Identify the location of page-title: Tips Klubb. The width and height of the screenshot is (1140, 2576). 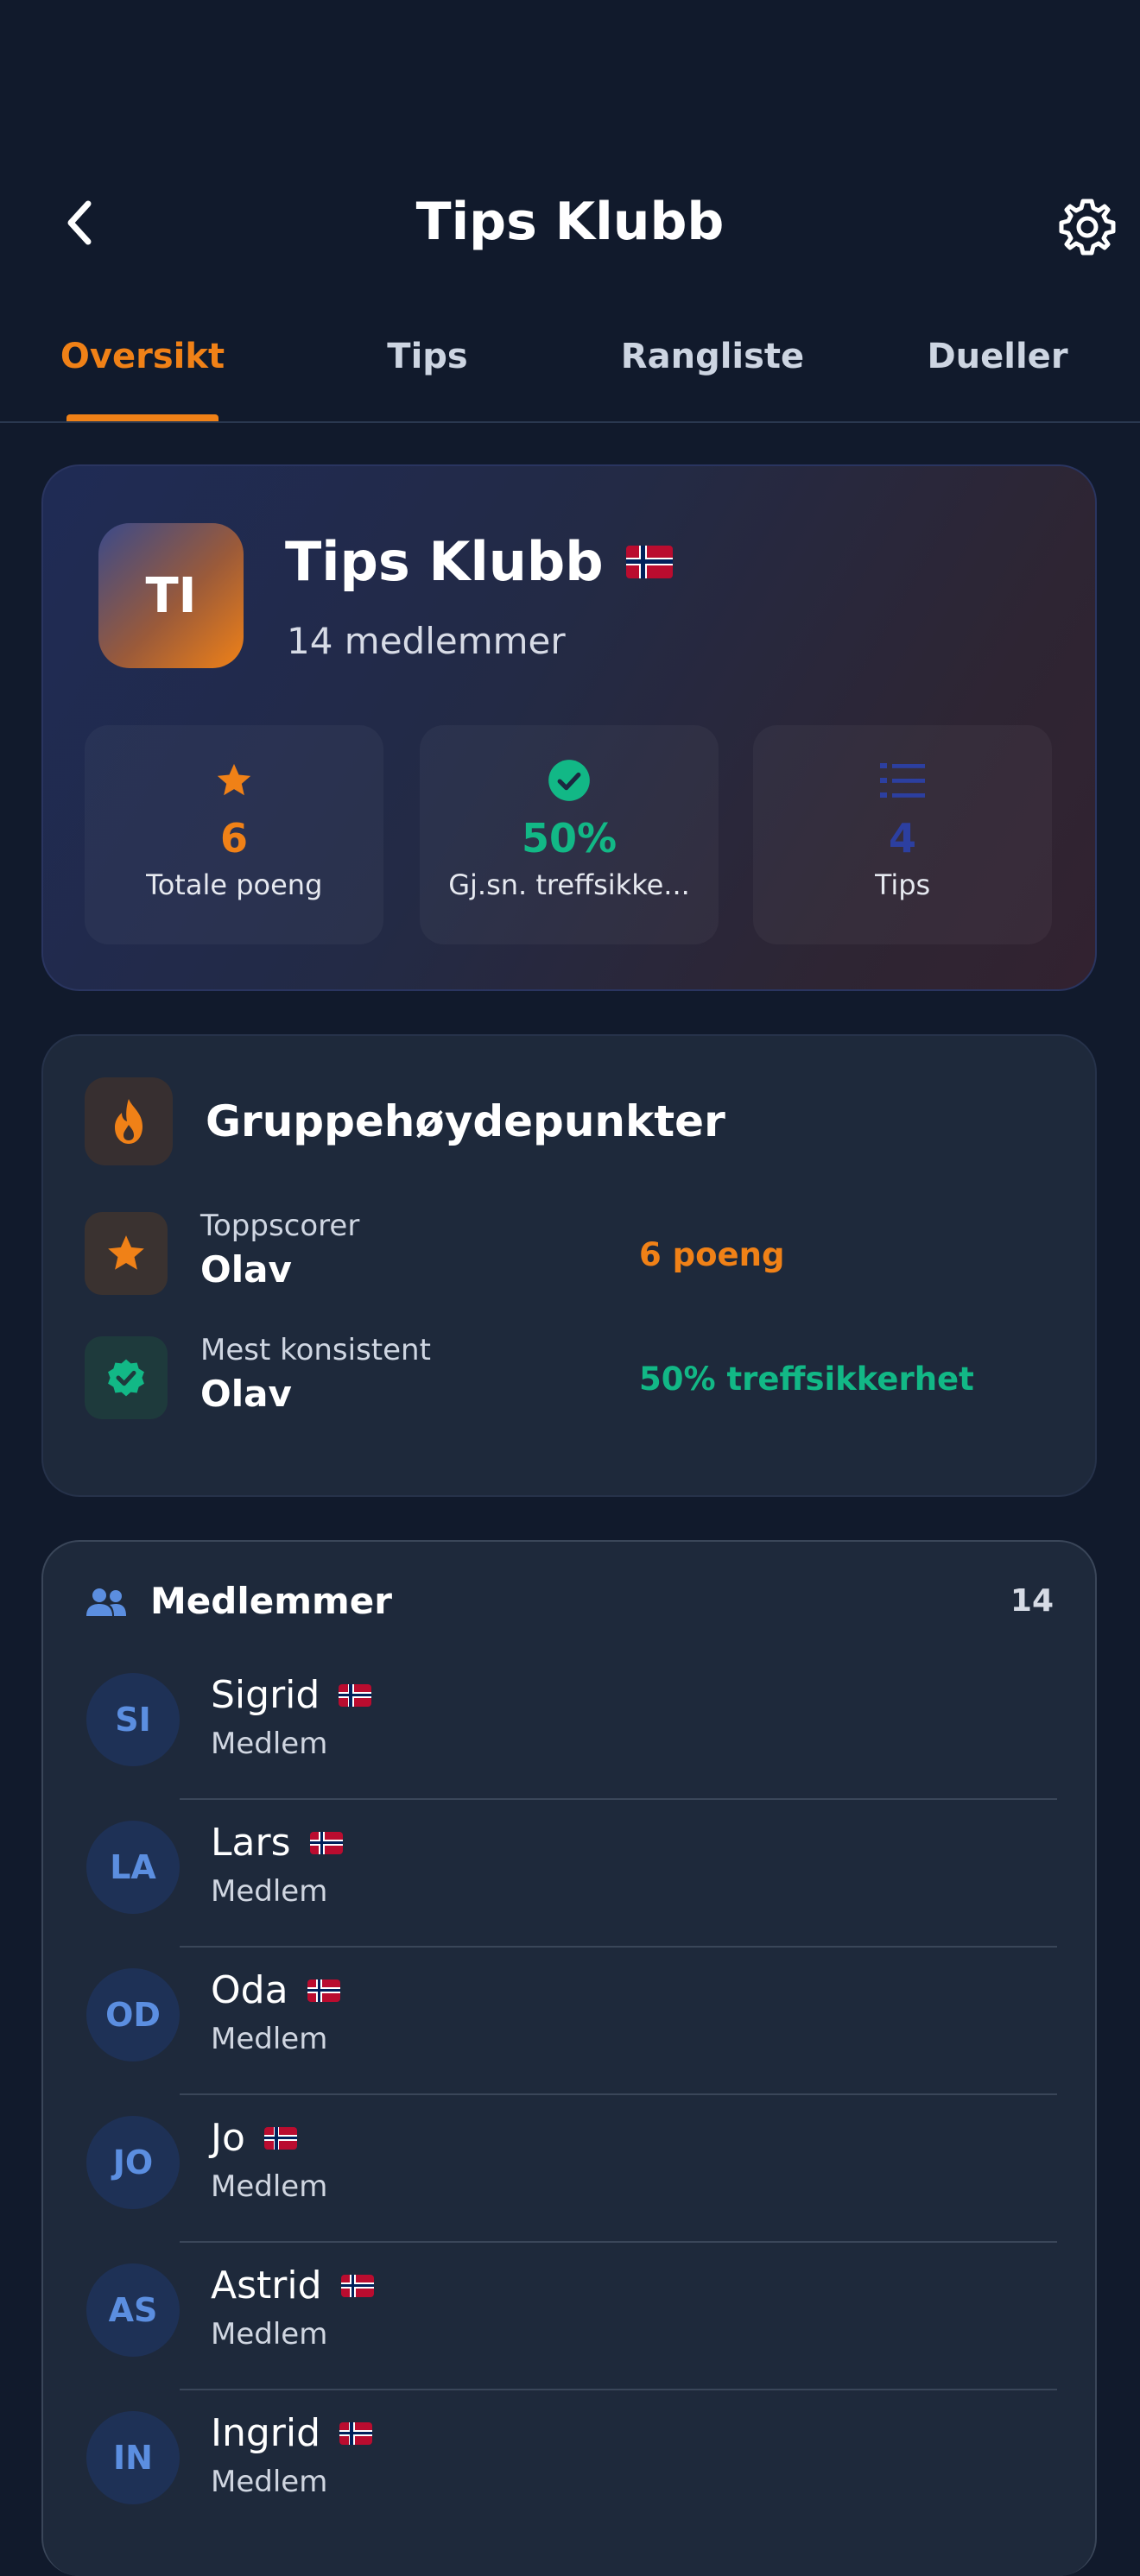
(570, 222).